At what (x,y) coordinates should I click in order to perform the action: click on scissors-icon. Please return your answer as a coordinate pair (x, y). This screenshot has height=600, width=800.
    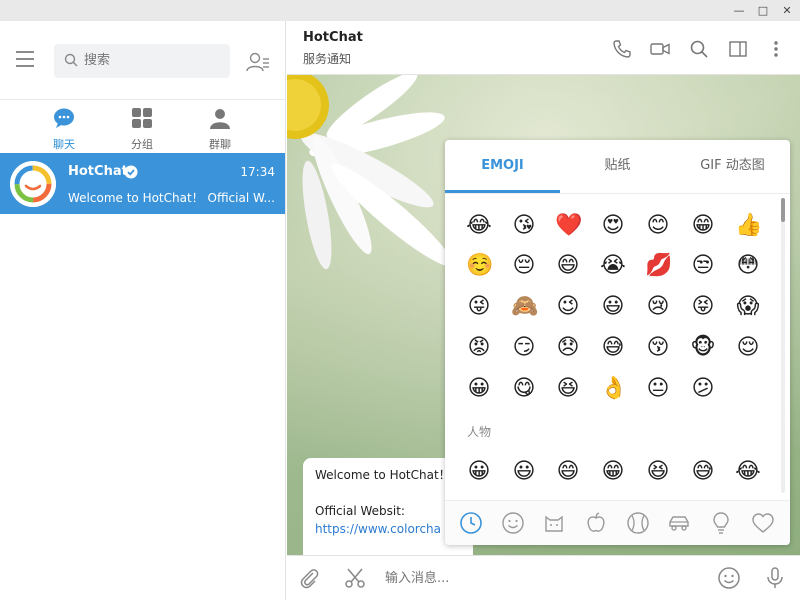
    Looking at the image, I should click on (355, 578).